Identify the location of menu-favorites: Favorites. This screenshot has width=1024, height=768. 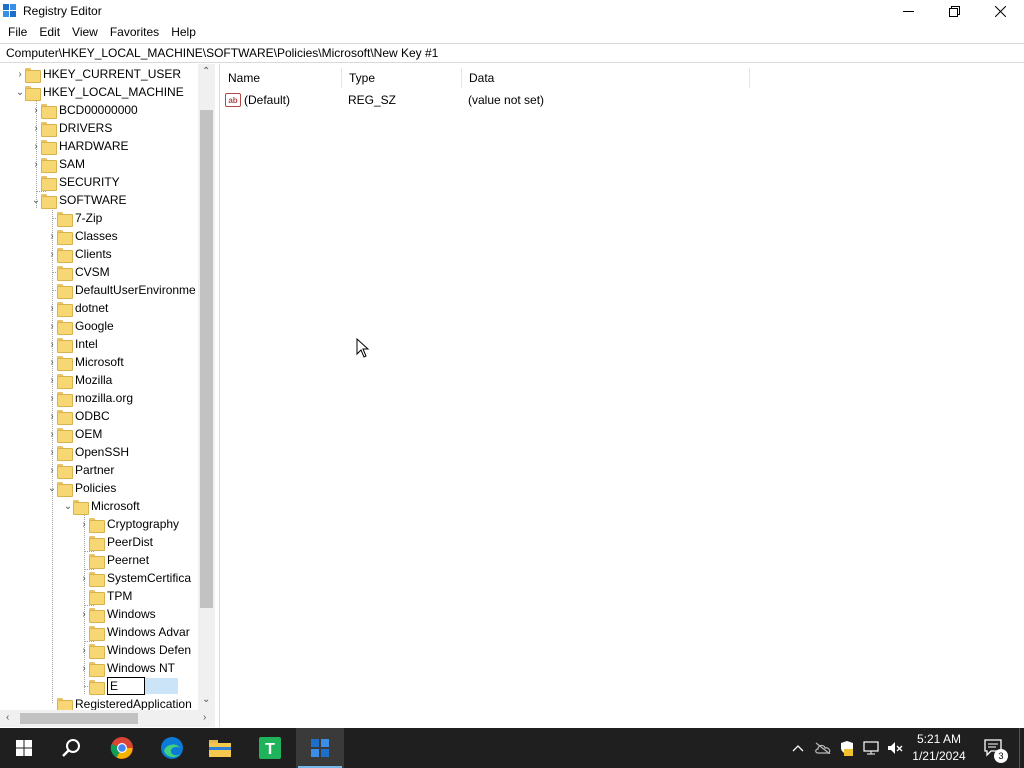
(134, 32).